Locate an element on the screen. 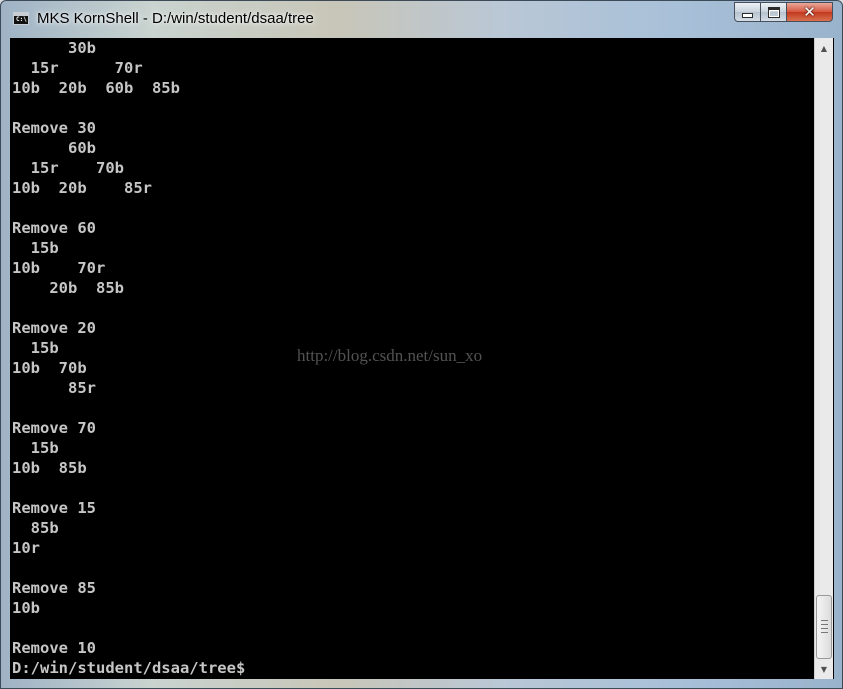 This screenshot has width=843, height=689. console-line: 85r is located at coordinates (54, 388).